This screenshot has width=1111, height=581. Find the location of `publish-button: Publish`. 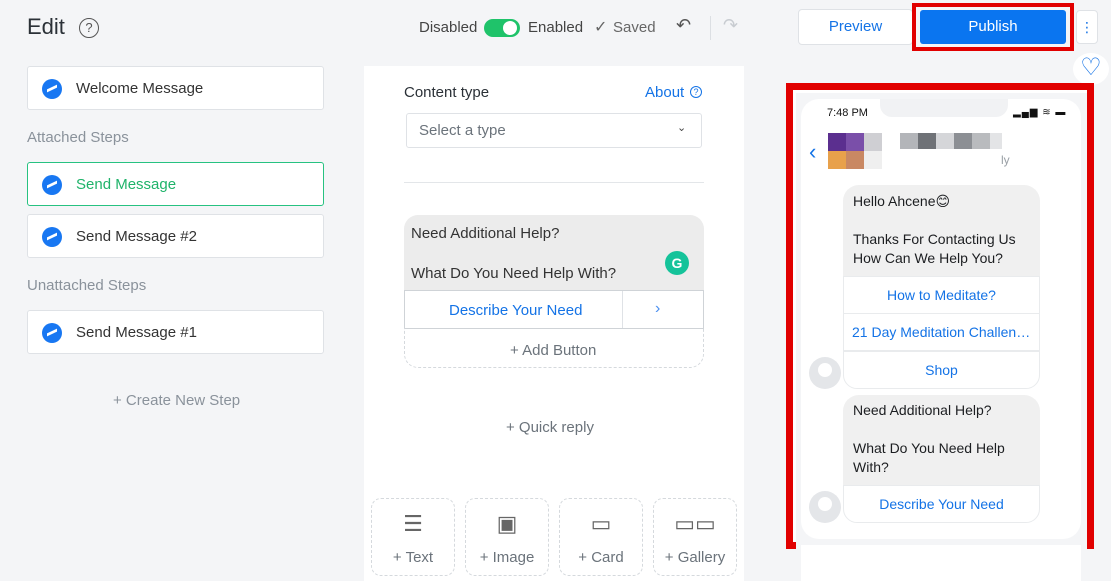

publish-button: Publish is located at coordinates (993, 27).